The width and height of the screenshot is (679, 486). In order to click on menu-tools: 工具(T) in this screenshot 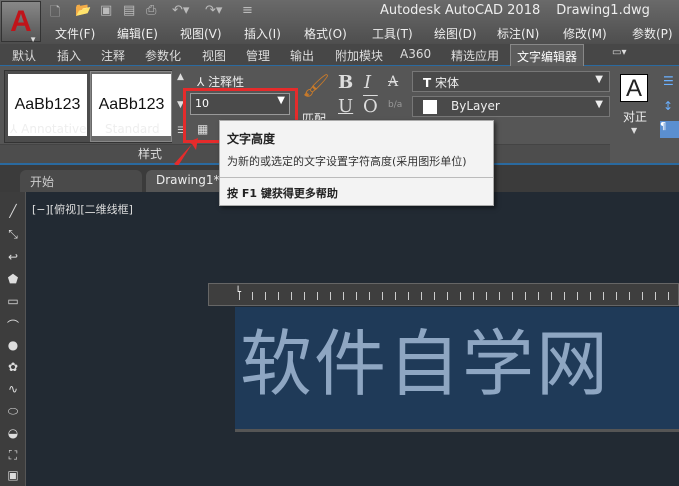, I will do `click(392, 33)`.